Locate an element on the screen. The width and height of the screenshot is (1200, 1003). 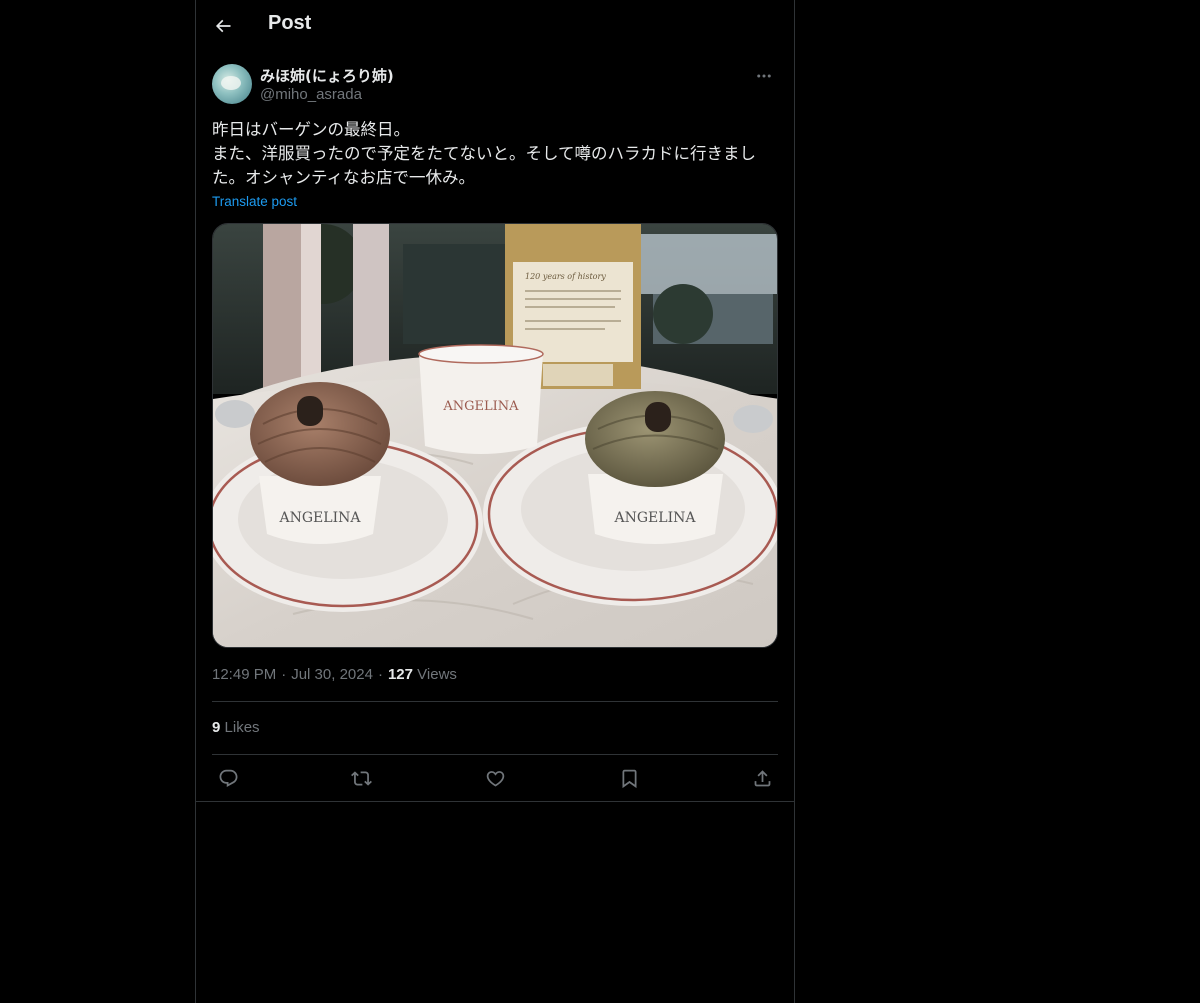
post-metadata: 12:49 PM · Jul 30, 2024 · 127 Views is located at coordinates (334, 674).